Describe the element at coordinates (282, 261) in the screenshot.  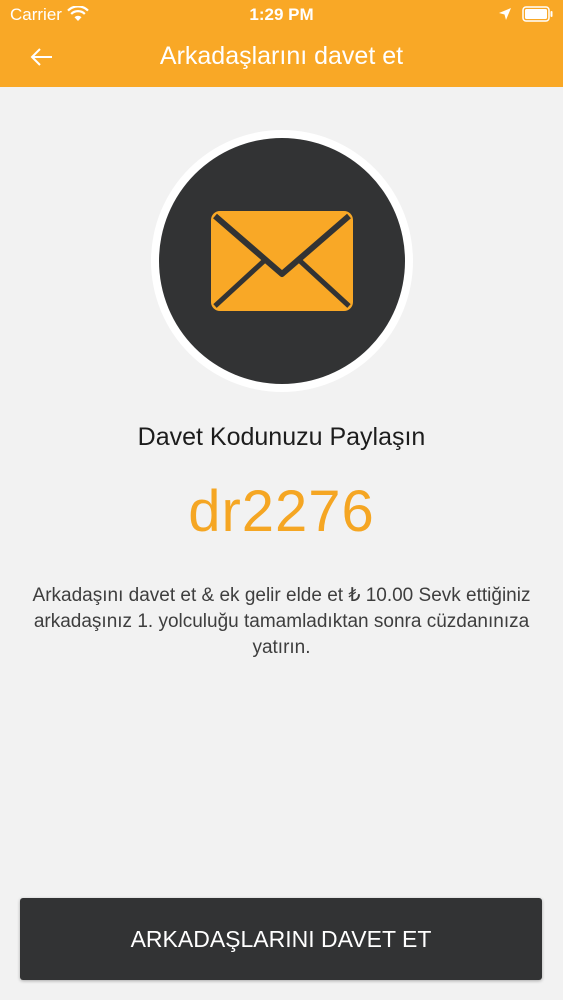
I see `envelope-icon` at that location.